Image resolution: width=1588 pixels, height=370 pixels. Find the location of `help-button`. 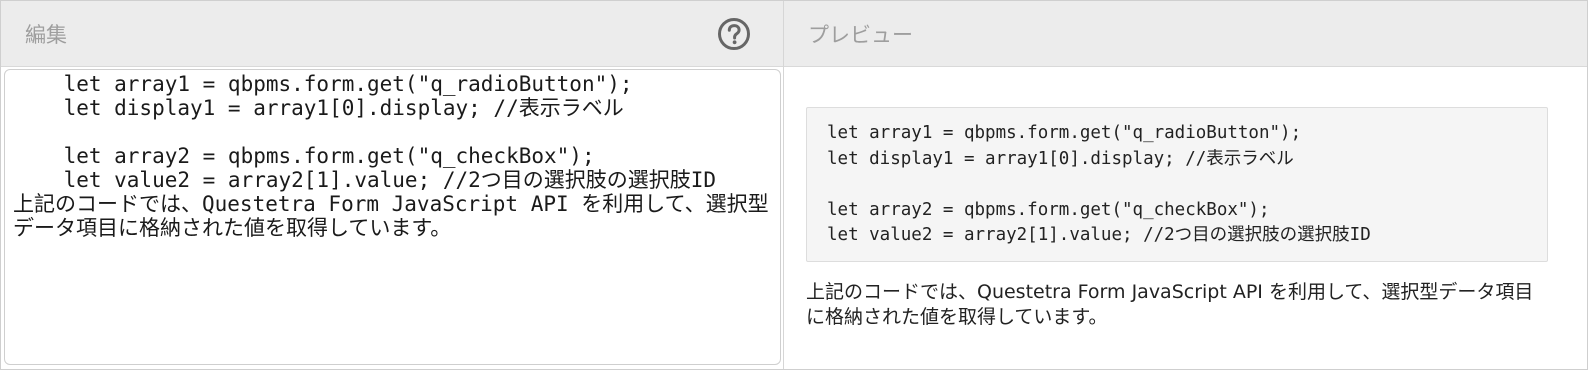

help-button is located at coordinates (734, 34).